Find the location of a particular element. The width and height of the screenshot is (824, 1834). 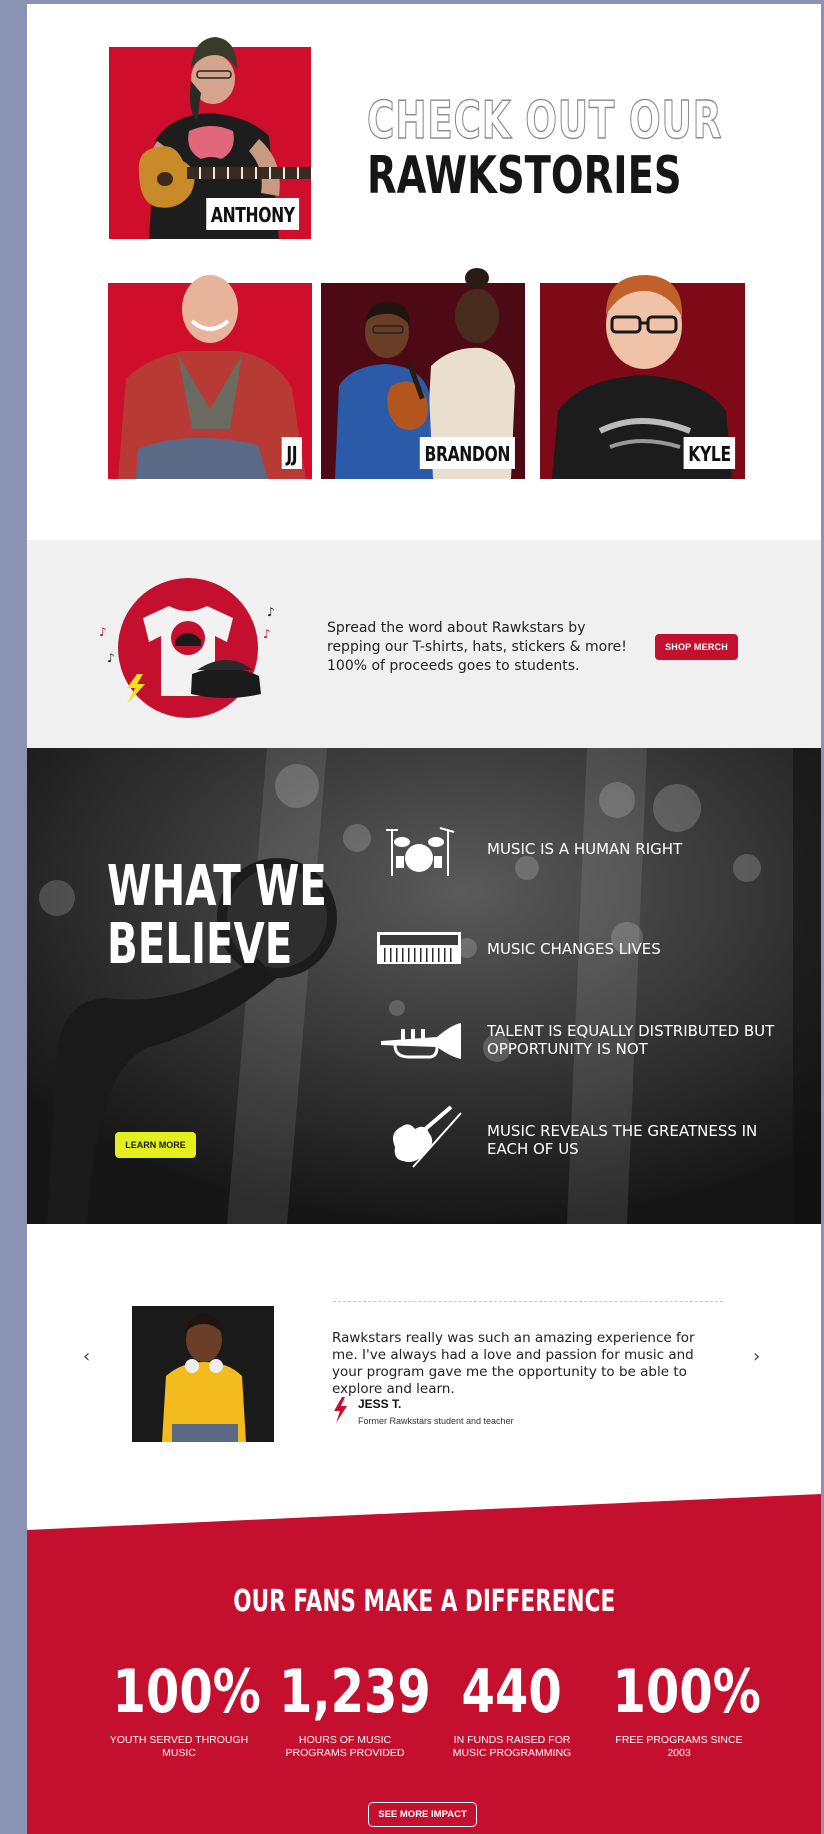

keyboard-icon is located at coordinates (419, 948).